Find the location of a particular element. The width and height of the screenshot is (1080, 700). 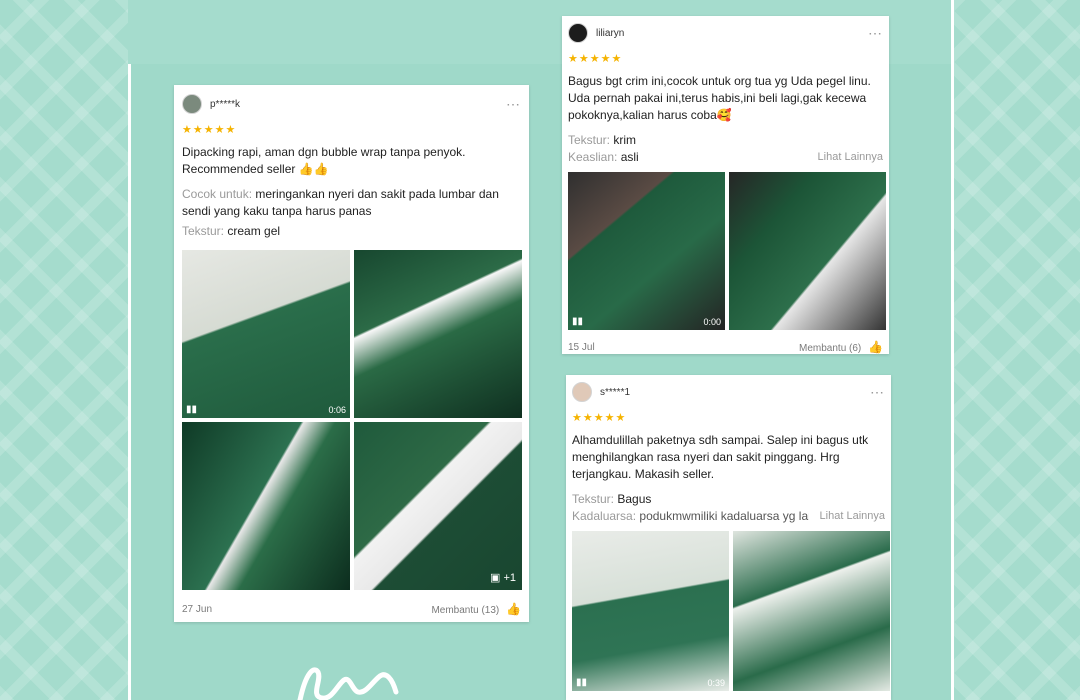

review-header: p*****k ⋯ is located at coordinates (351, 104).